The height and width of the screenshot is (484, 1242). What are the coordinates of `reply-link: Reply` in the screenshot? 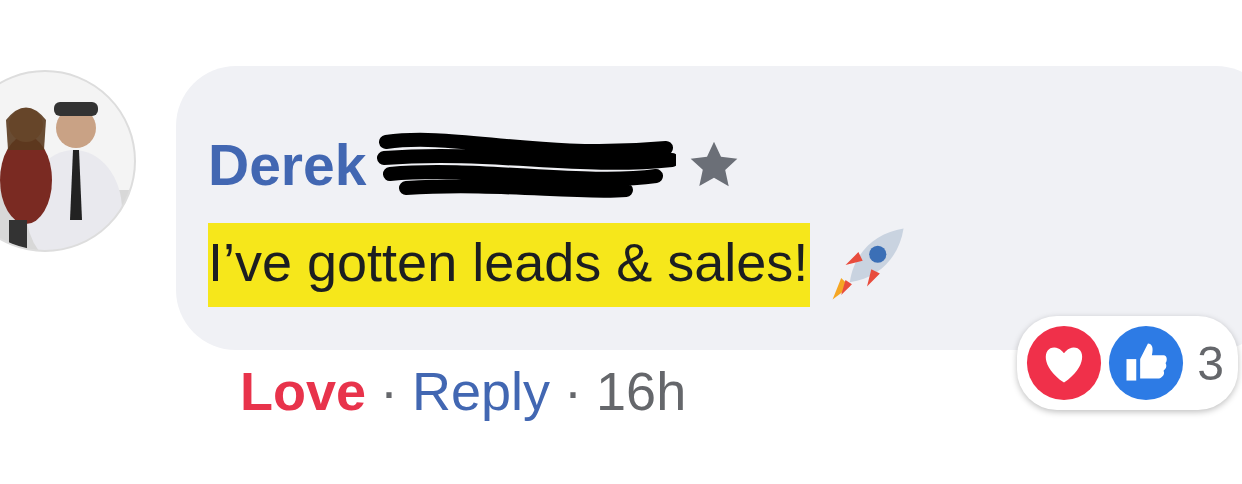 It's located at (481, 391).